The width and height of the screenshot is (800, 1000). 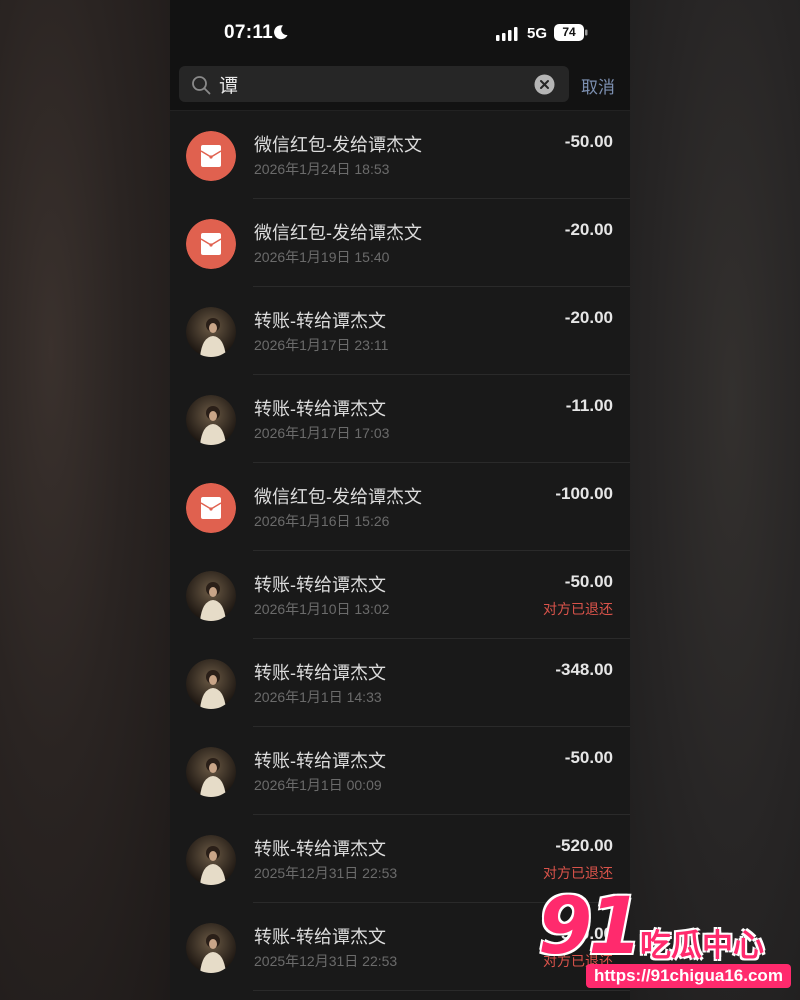 I want to click on clear-icon, so click(x=544, y=84).